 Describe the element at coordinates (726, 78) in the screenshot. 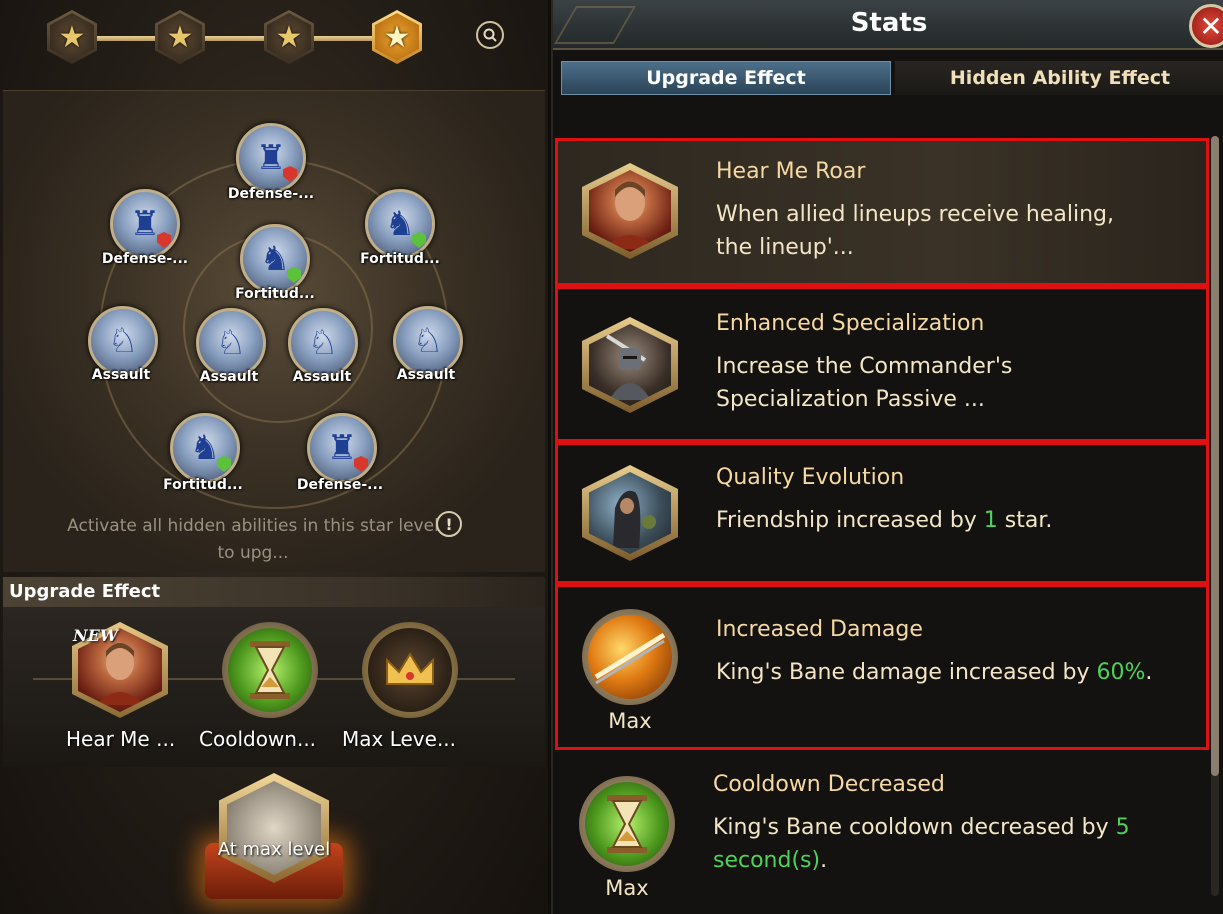

I see `tab-upgrade-effect: Upgrade Effect` at that location.